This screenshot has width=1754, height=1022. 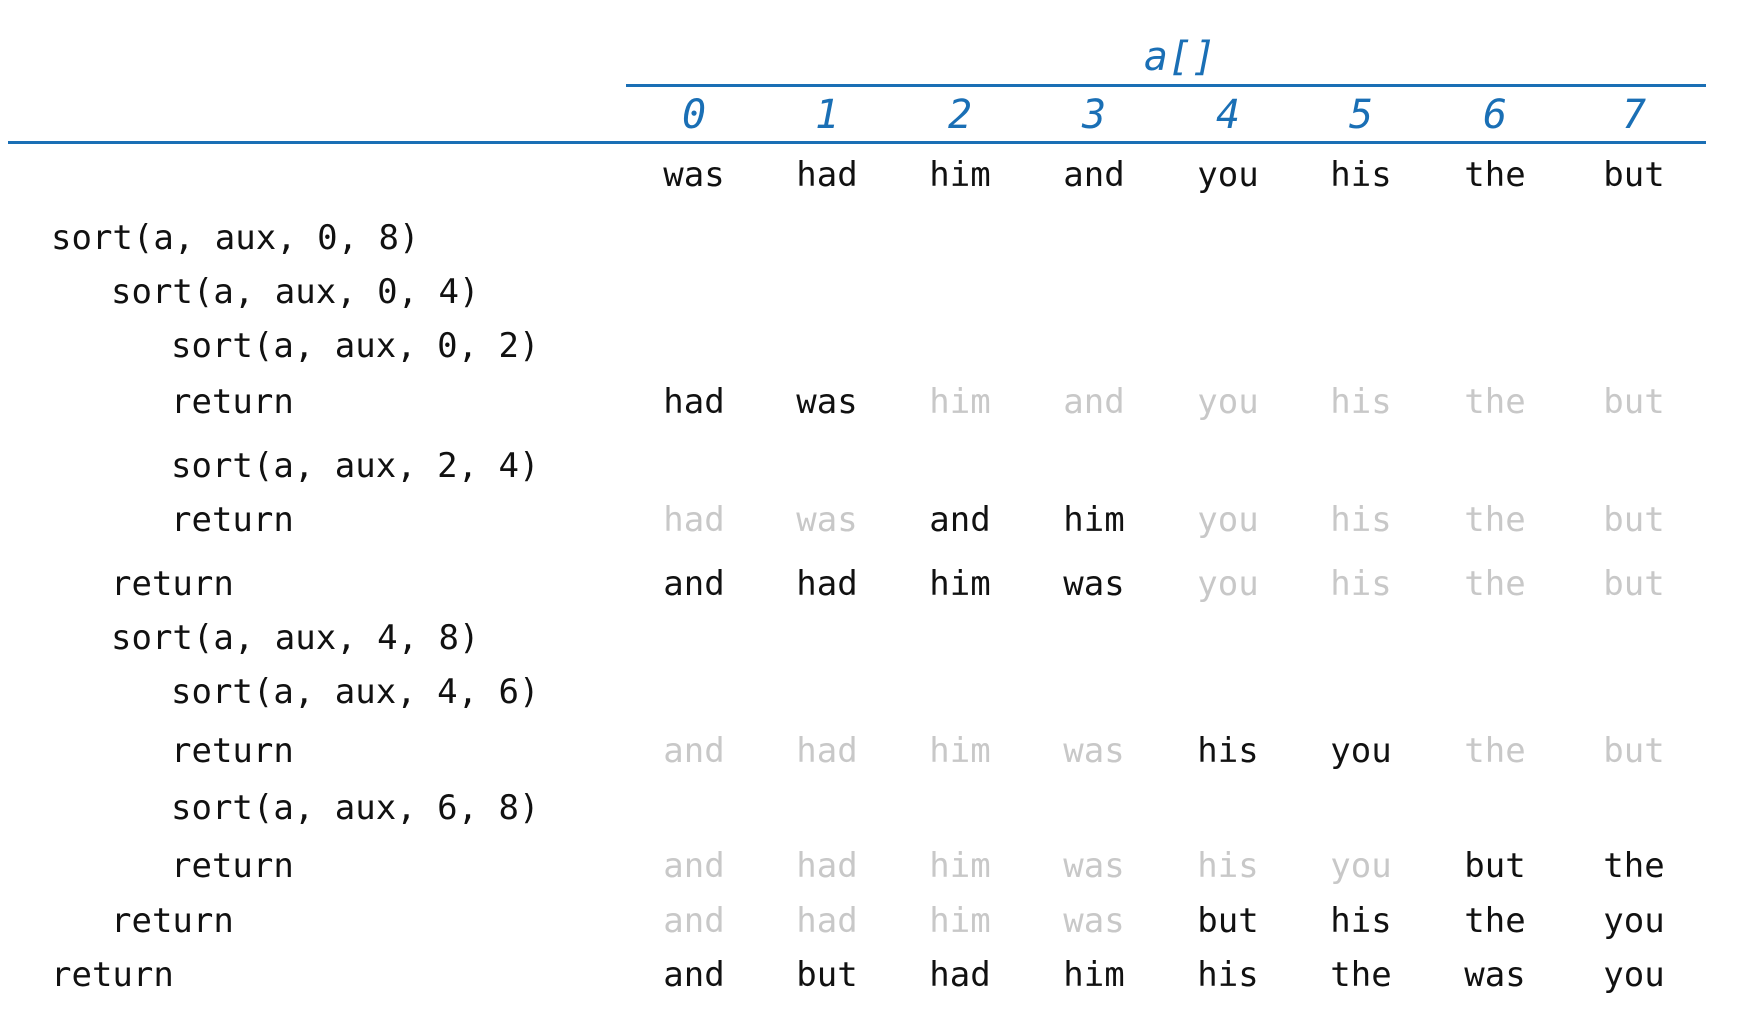 I want to click on column-index-7: 7, so click(x=1634, y=115).